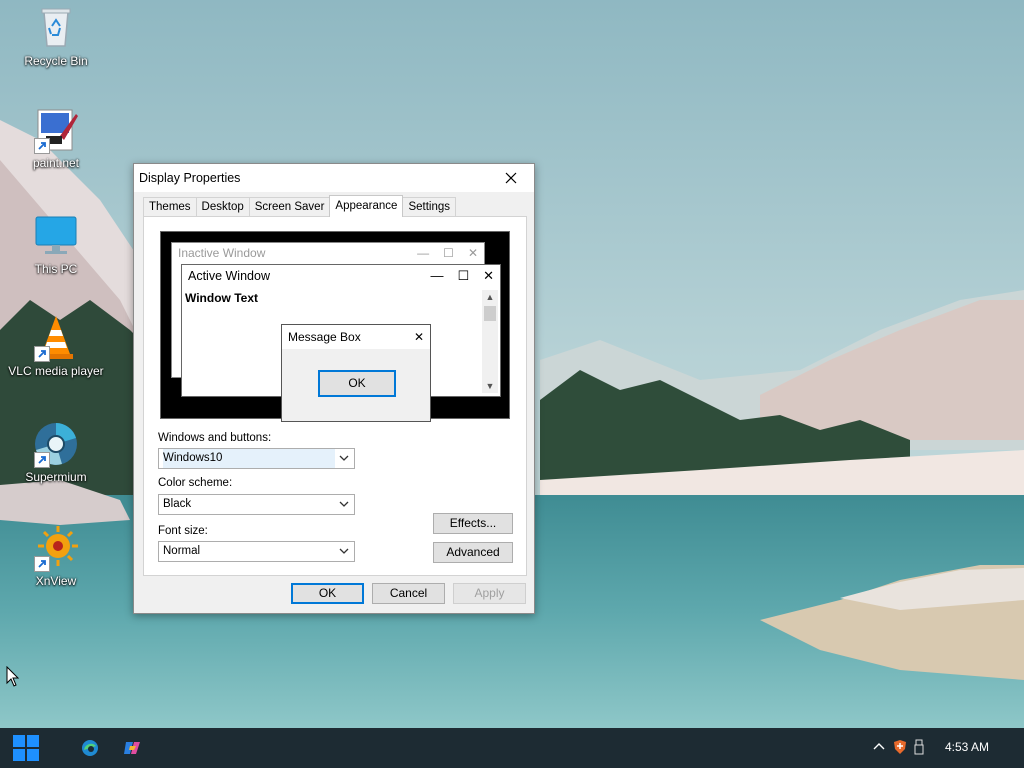  I want to click on desktop-icon-label: This PC, so click(56, 269).